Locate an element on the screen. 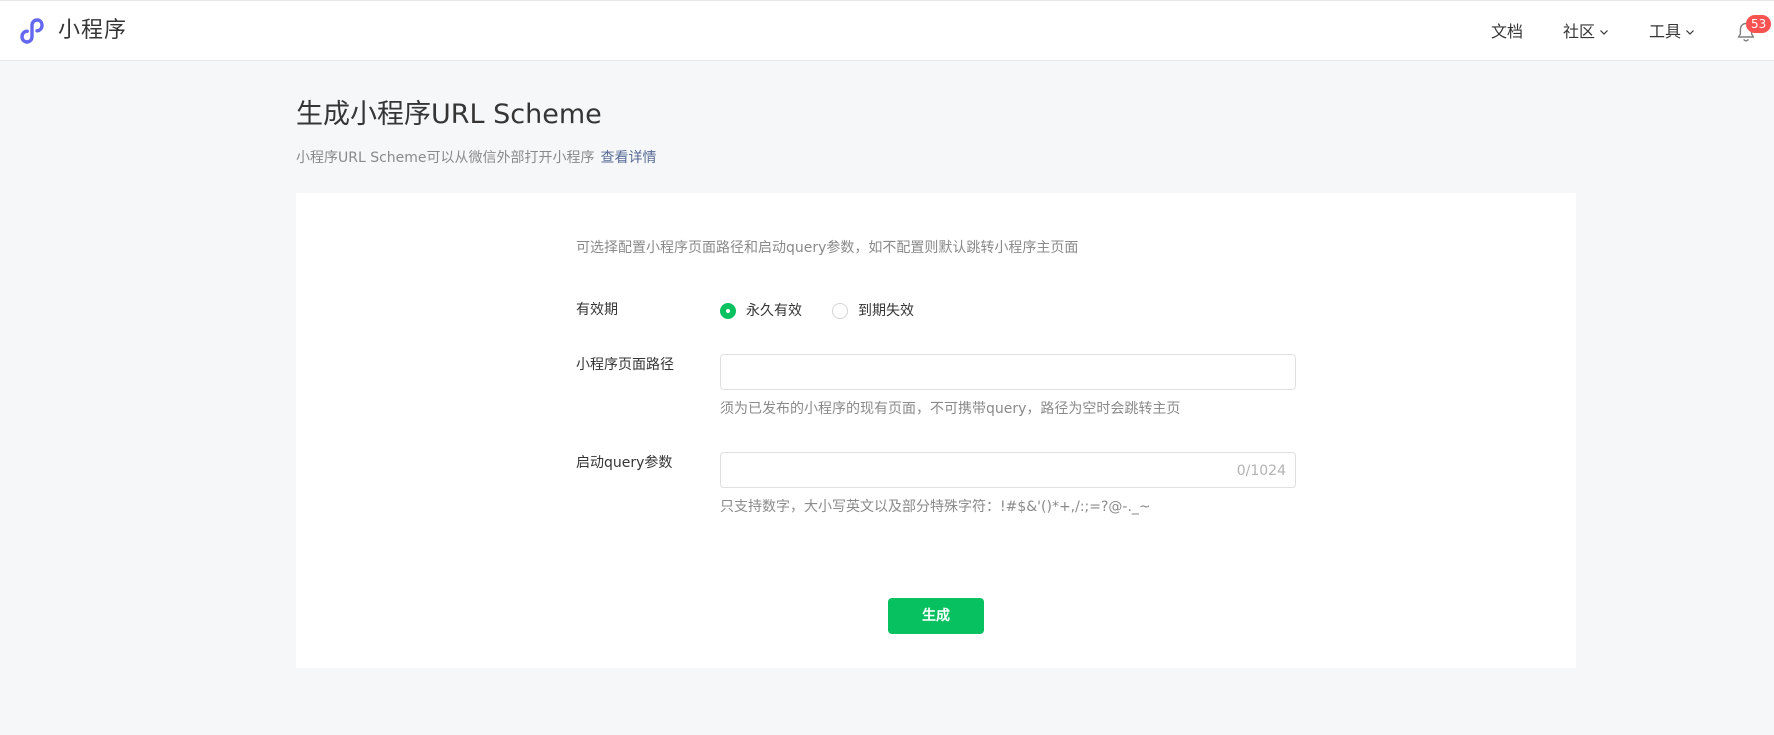  validity-label: 有效期 is located at coordinates (597, 310).